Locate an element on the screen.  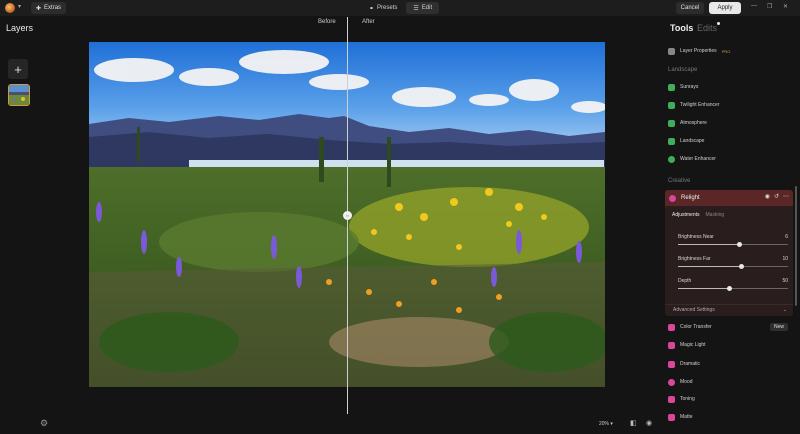
slider-depth: Depth 50 is located at coordinates (733, 286).